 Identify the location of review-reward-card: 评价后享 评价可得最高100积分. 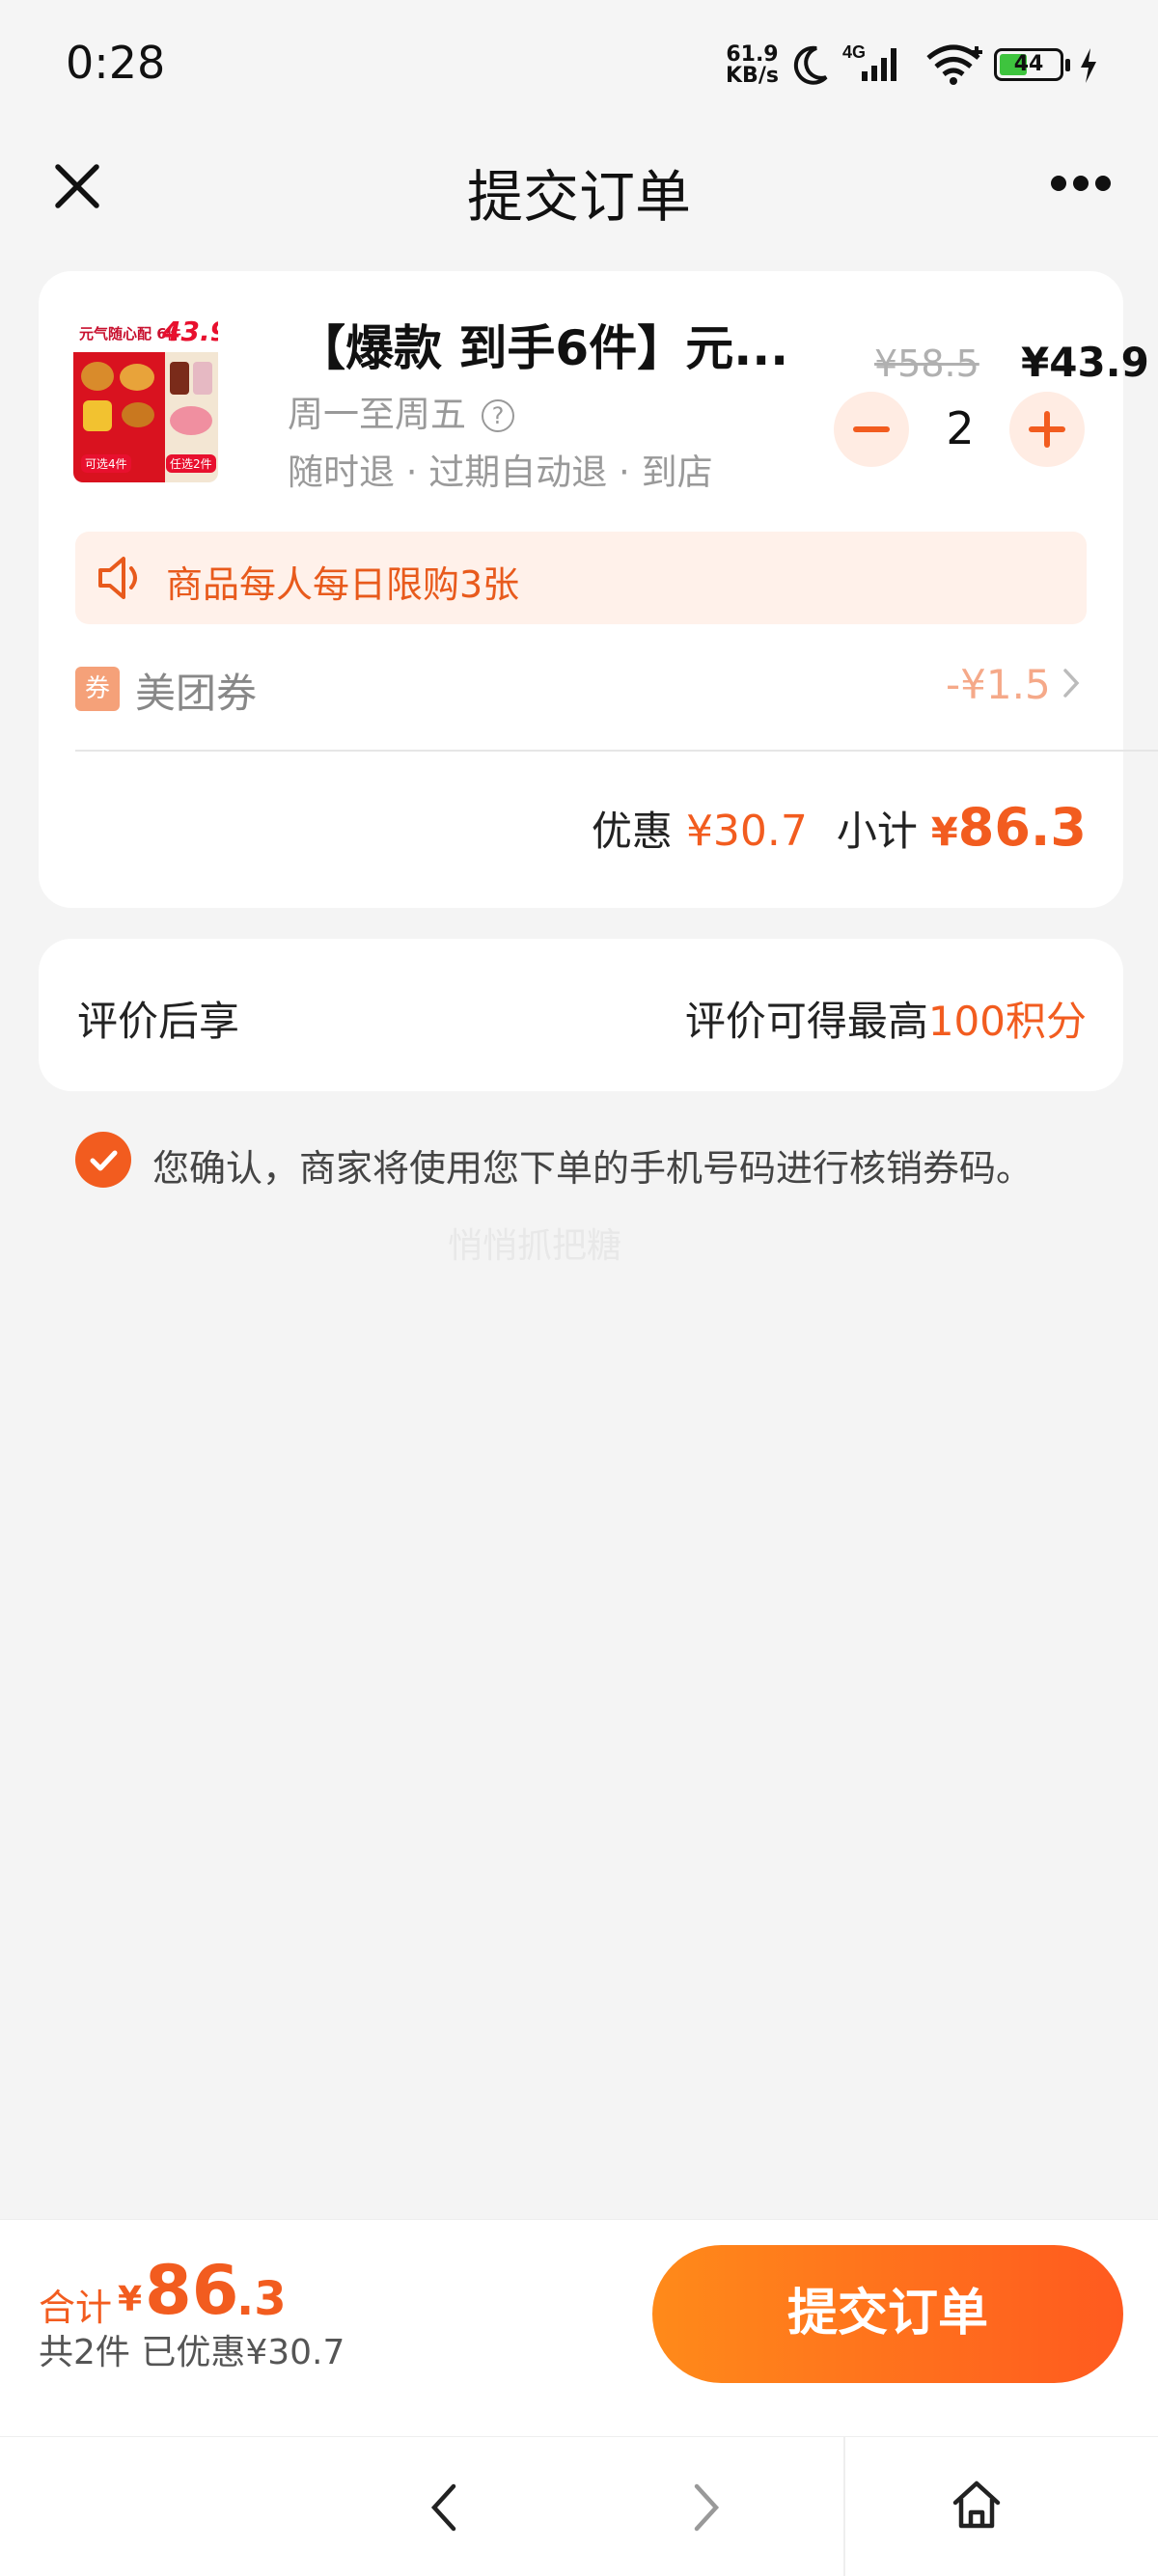
(581, 1015).